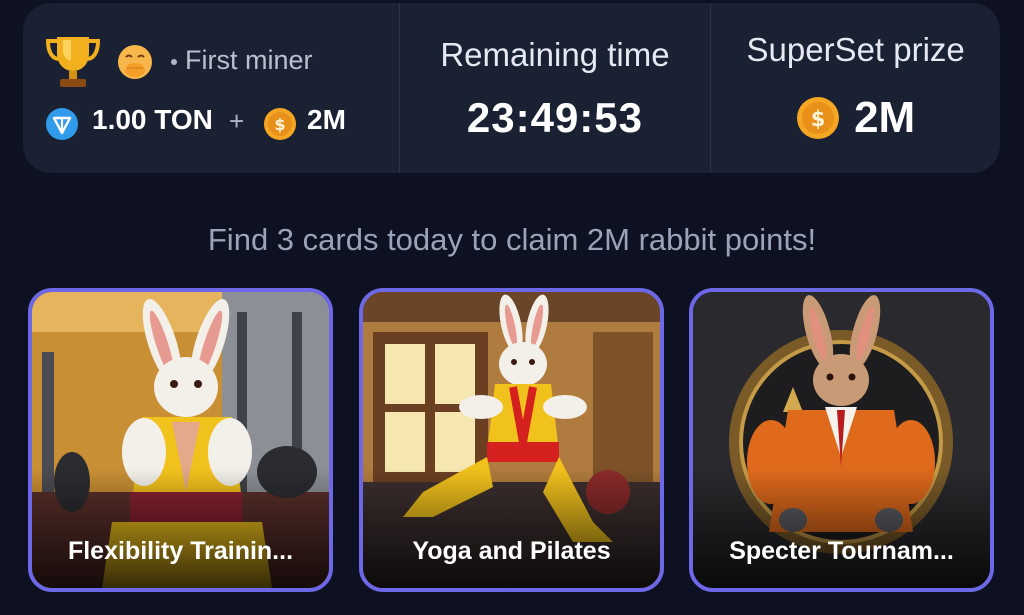 This screenshot has width=1024, height=615. Describe the element at coordinates (62, 124) in the screenshot. I see `ton-icon` at that location.